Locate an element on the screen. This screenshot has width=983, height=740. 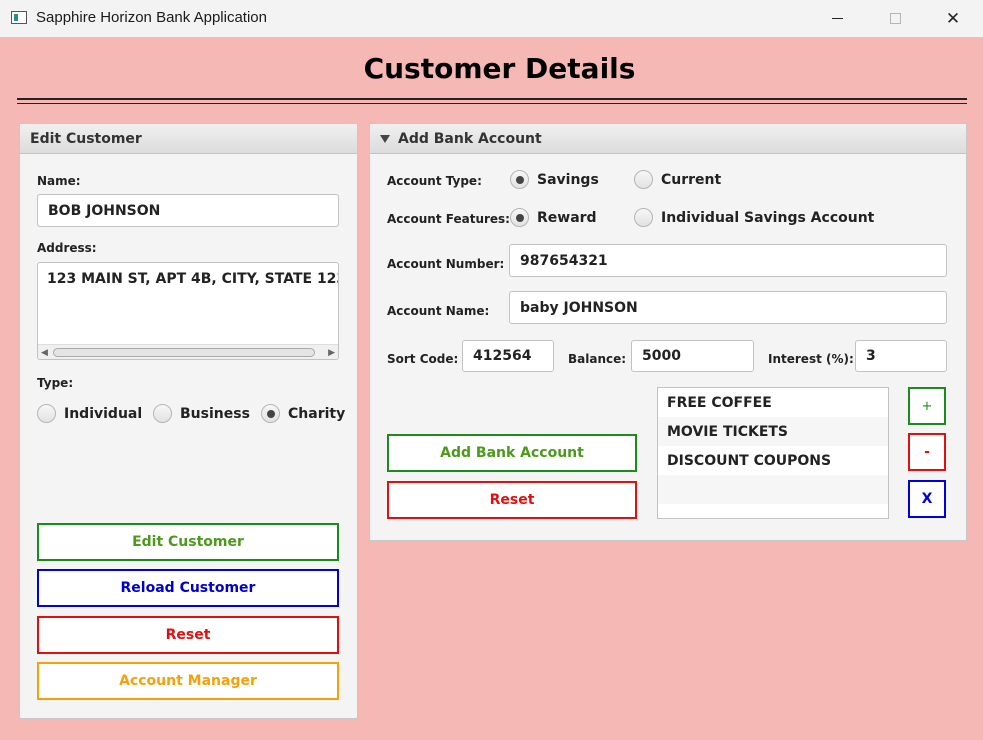
list-item: FREE COFFEE is located at coordinates (773, 402).